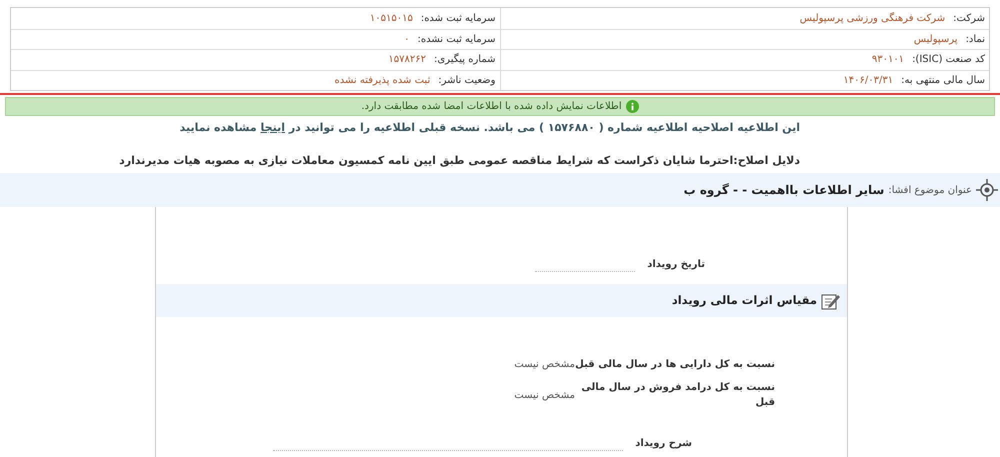 The width and height of the screenshot is (1000, 457). What do you see at coordinates (936, 39) in the screenshot?
I see `field-value: پرسپولیس` at bounding box center [936, 39].